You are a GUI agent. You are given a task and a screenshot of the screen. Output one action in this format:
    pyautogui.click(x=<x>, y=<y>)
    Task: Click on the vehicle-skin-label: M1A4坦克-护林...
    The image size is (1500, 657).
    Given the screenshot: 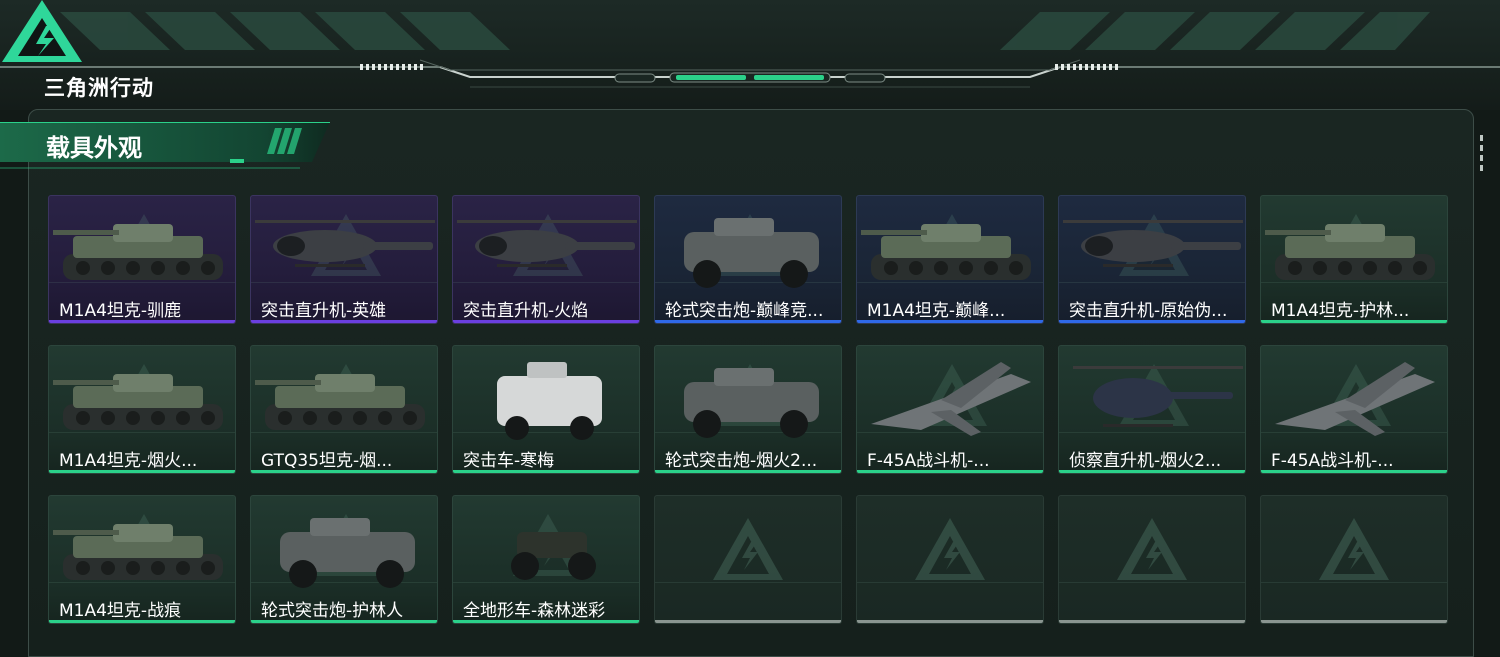 What is the action you would take?
    pyautogui.click(x=1340, y=311)
    